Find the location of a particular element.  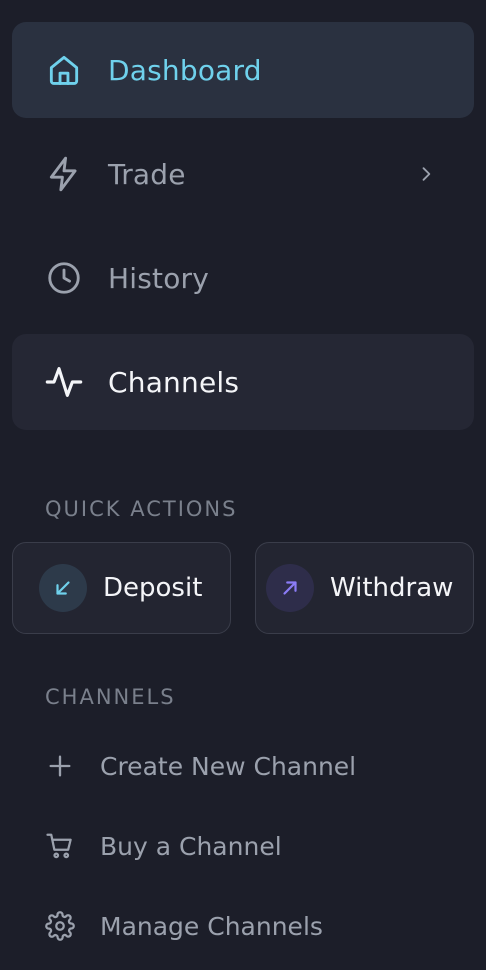

nav-item-history: History is located at coordinates (243, 278).